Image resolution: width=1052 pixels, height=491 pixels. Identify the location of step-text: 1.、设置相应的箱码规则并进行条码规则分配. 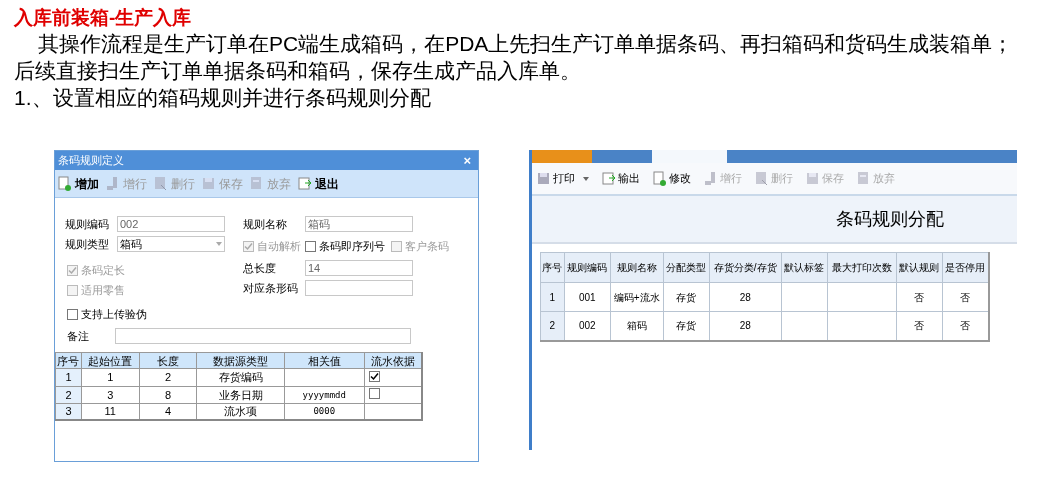
(223, 98).